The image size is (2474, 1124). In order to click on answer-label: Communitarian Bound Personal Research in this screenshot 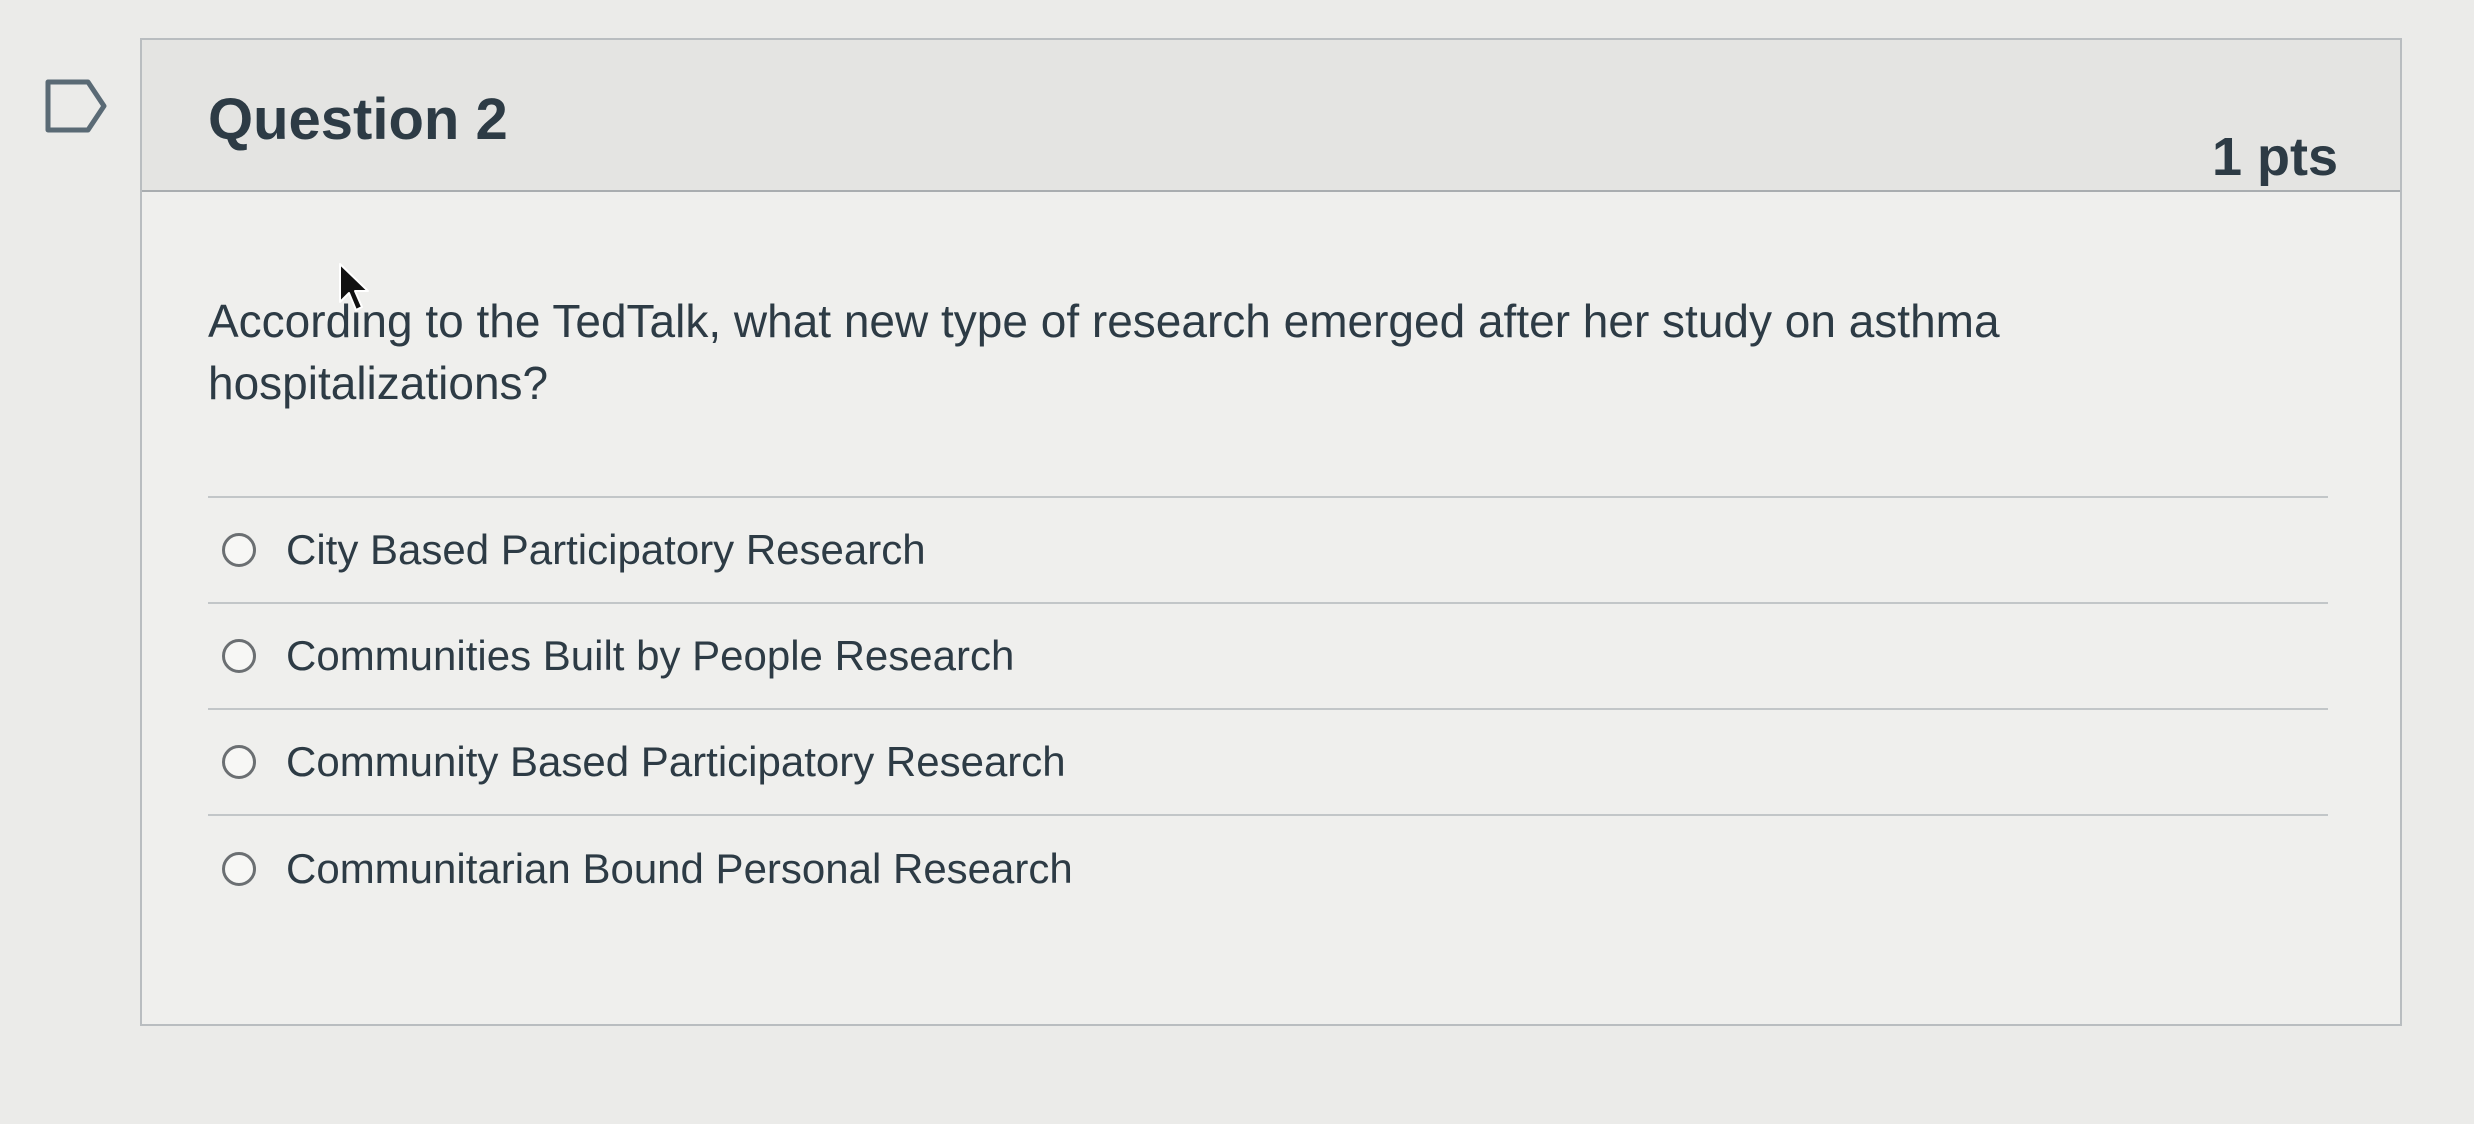, I will do `click(679, 869)`.